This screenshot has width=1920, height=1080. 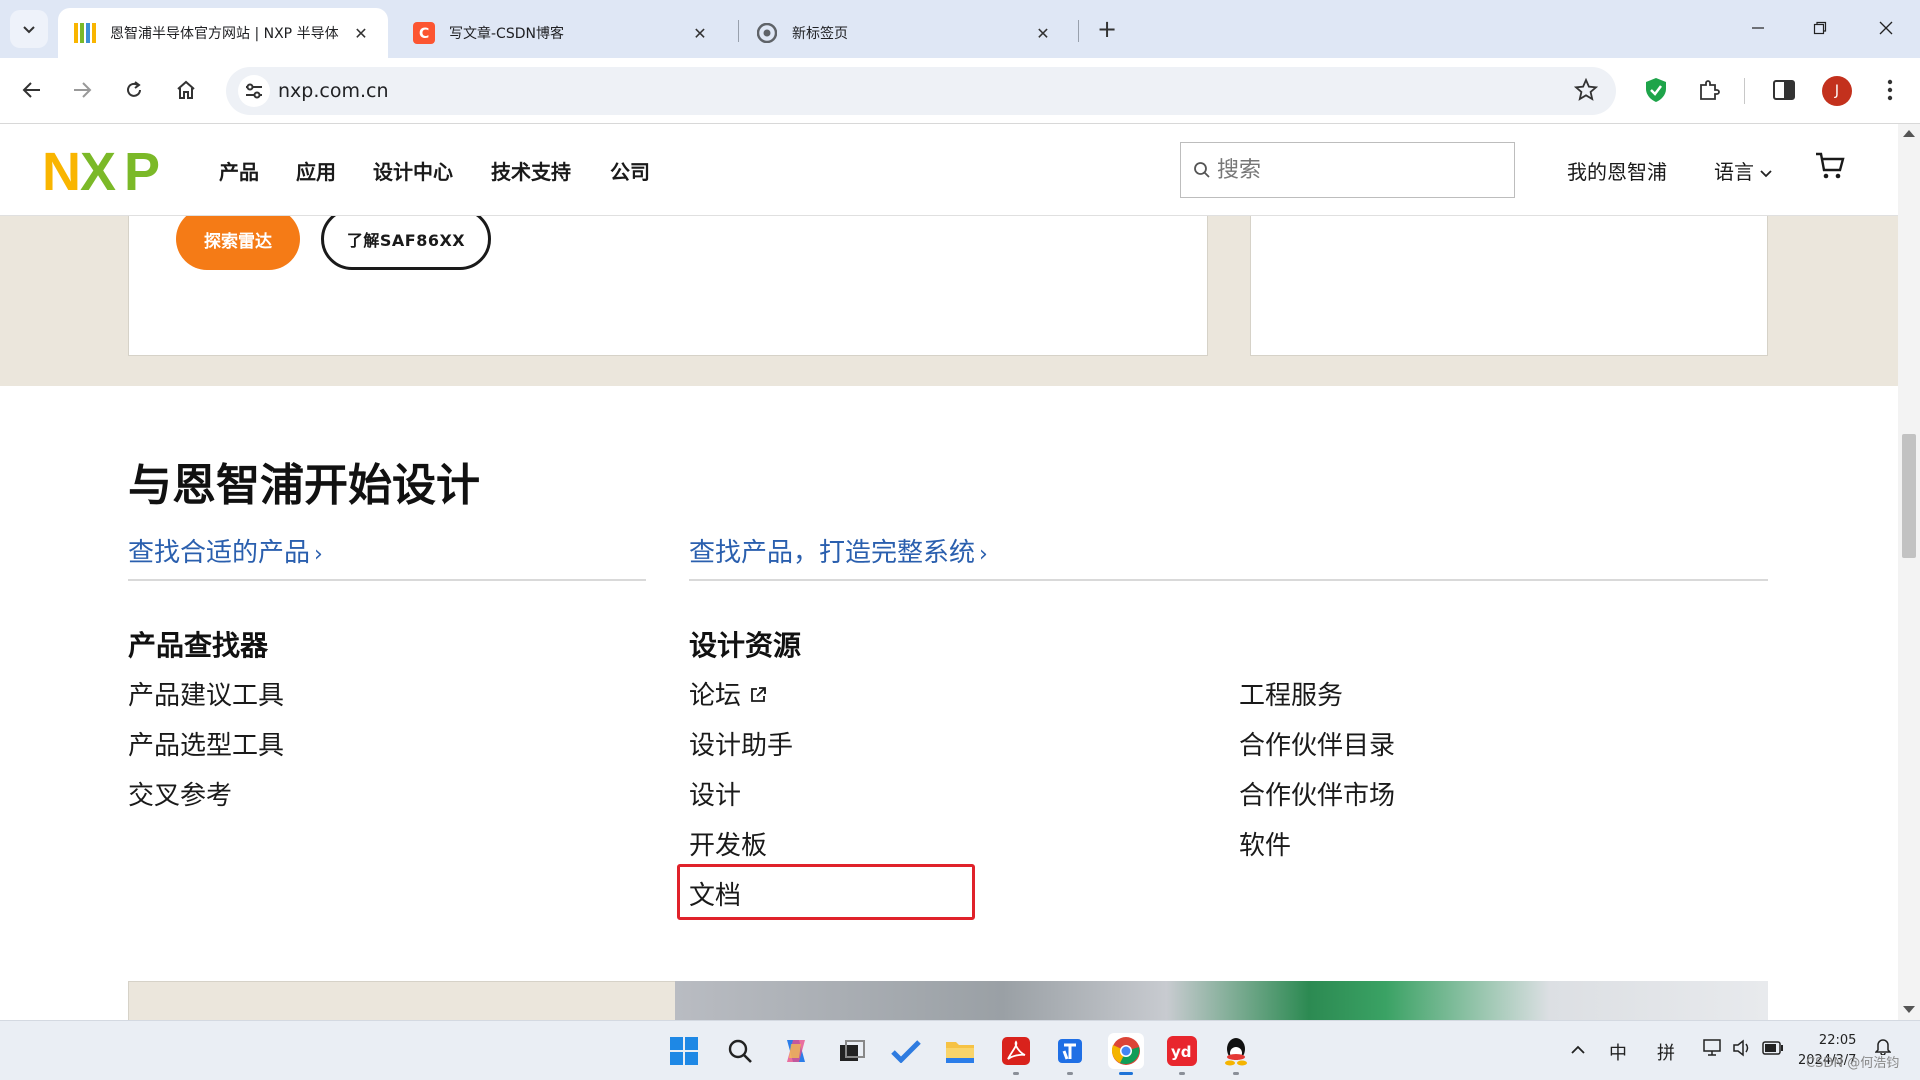 I want to click on side-panel-button, so click(x=1784, y=90).